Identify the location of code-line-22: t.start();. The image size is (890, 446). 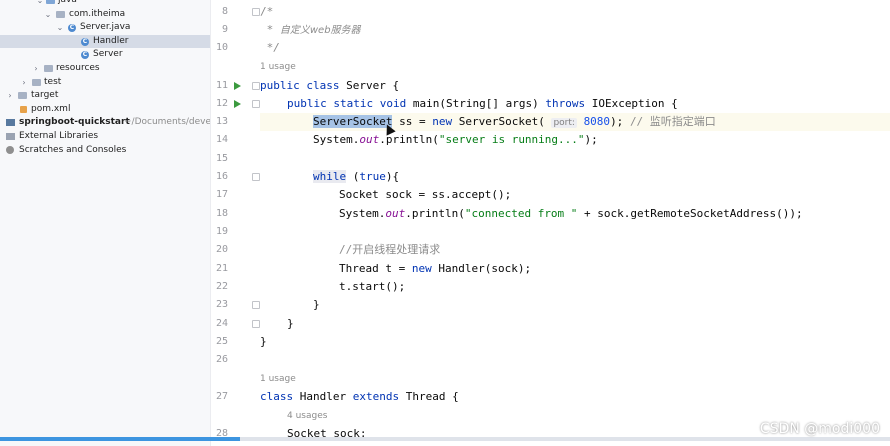
(372, 286).